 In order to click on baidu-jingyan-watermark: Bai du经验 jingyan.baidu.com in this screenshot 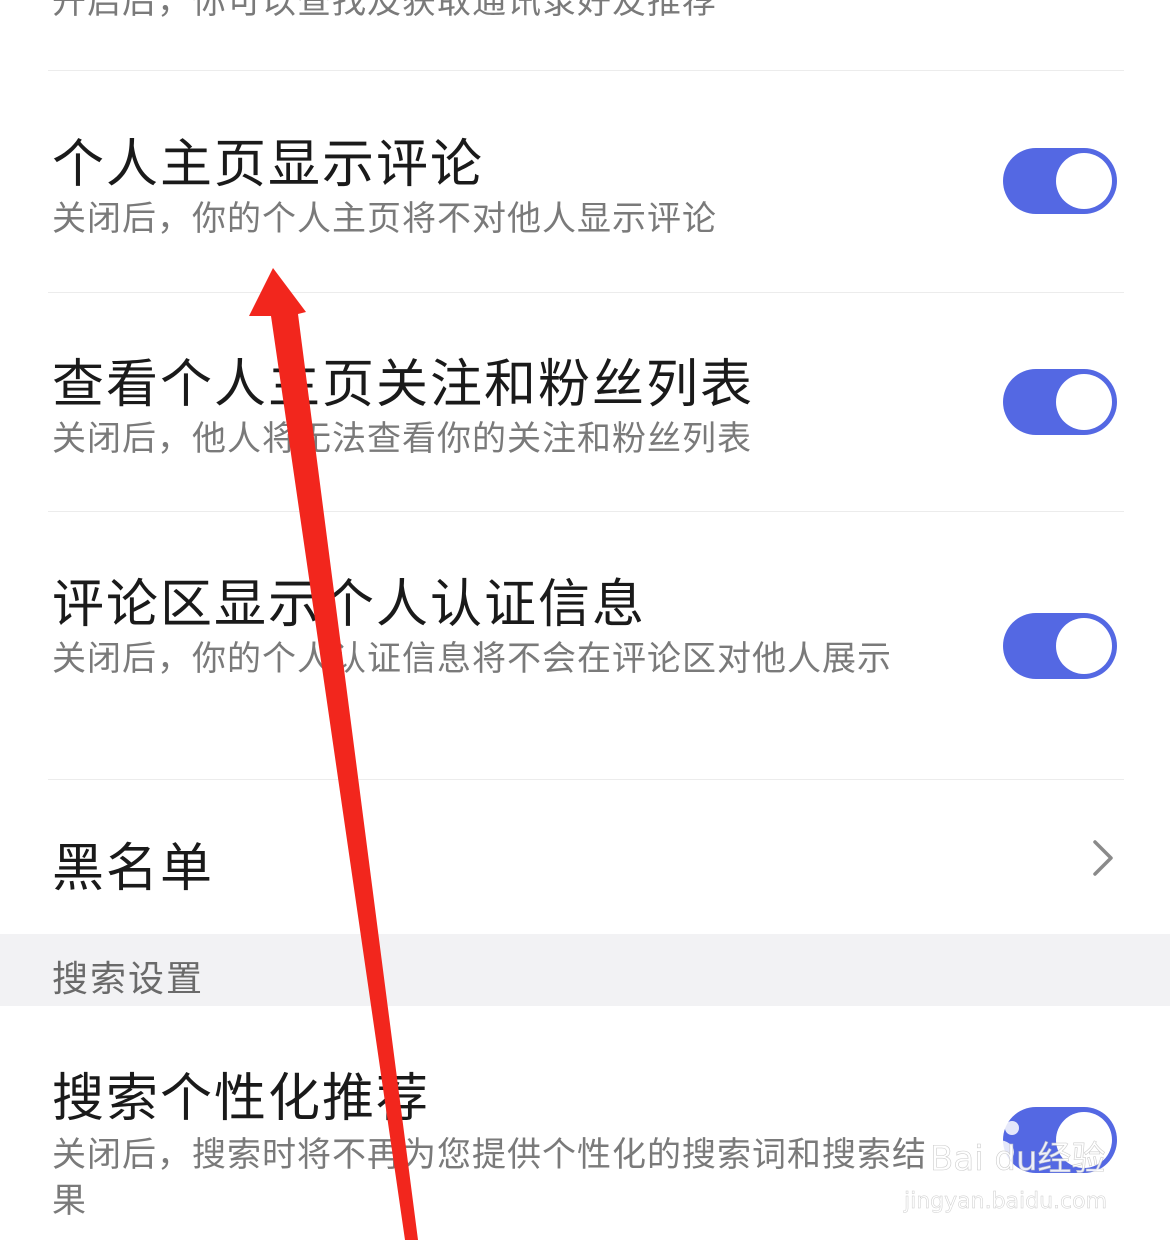, I will do `click(1005, 1164)`.